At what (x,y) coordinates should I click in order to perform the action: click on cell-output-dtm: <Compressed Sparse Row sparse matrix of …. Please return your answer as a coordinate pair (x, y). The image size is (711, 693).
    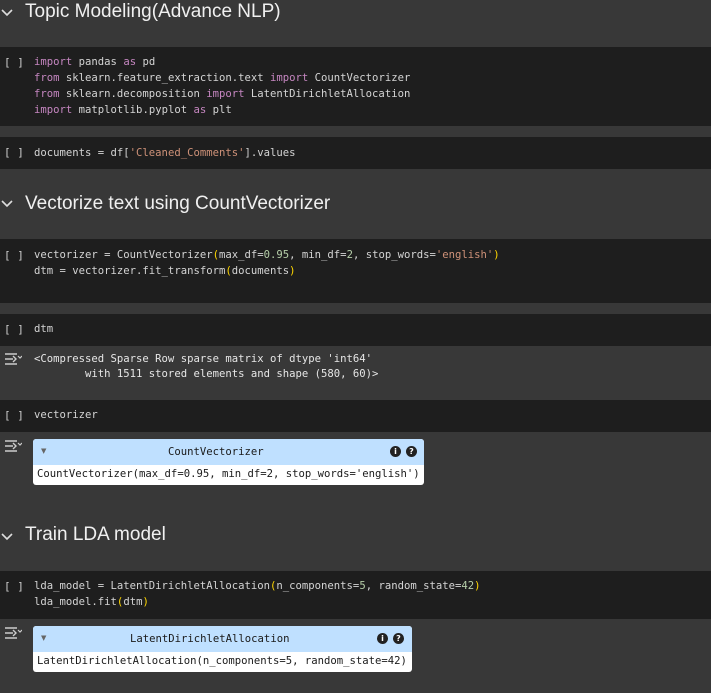
    Looking at the image, I should click on (355, 373).